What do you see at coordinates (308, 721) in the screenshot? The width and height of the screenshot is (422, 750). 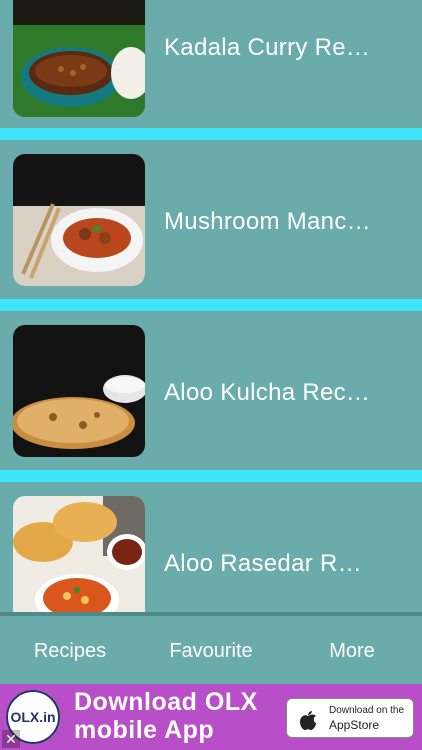 I see `apple-icon` at bounding box center [308, 721].